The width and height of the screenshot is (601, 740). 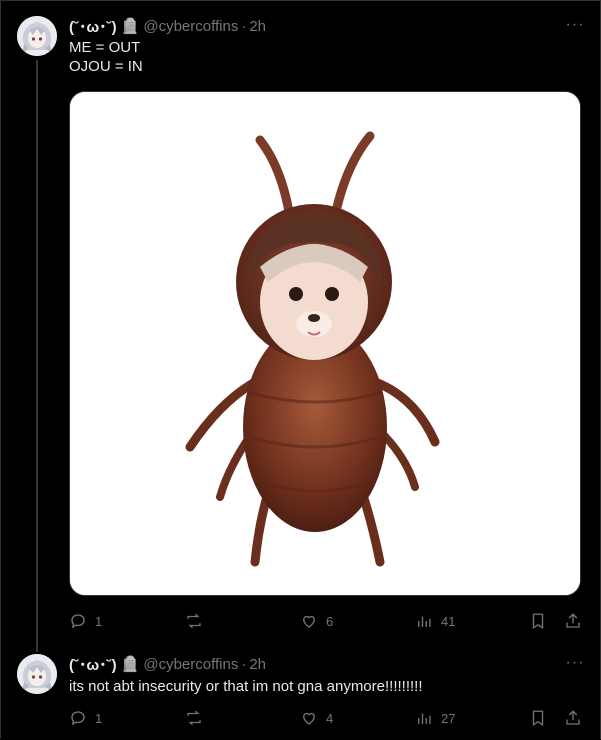 I want to click on like-button: 6, so click(x=316, y=621).